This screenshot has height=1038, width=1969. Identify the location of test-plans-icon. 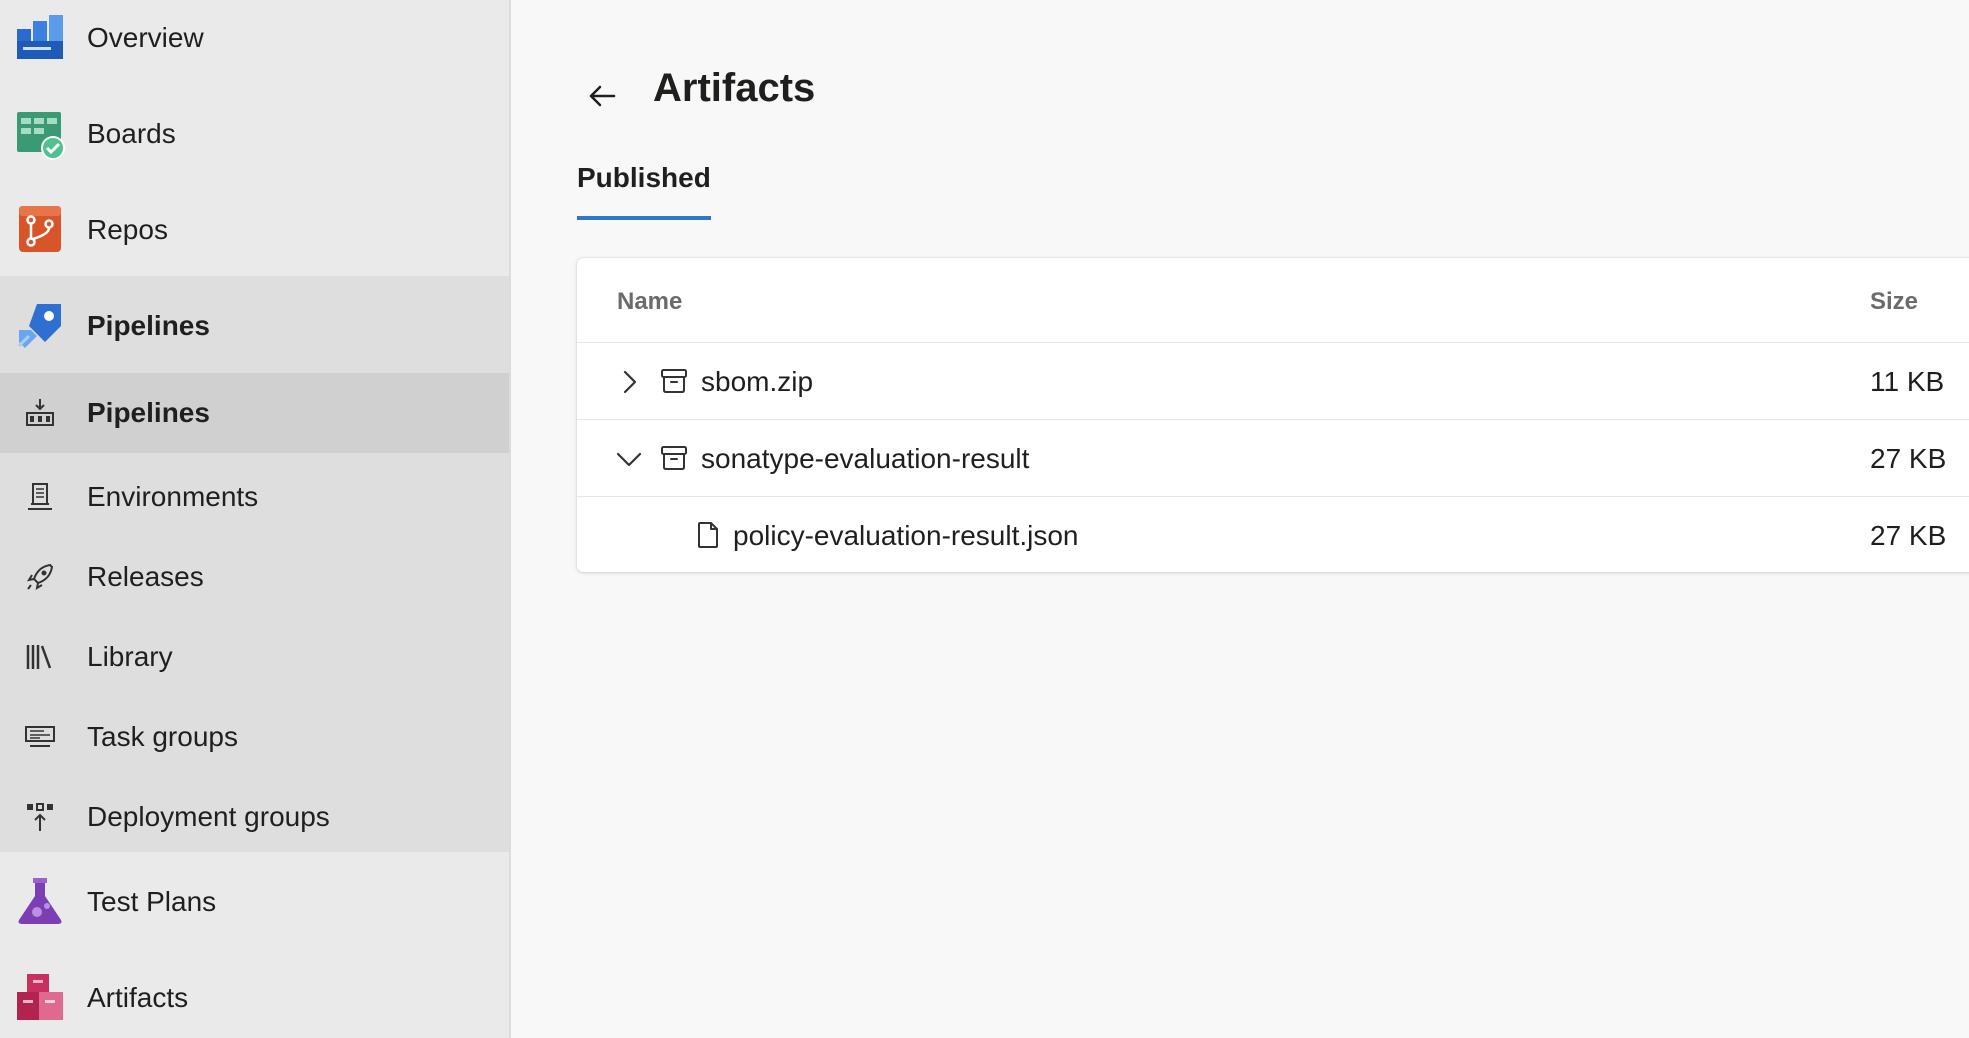
(40, 901).